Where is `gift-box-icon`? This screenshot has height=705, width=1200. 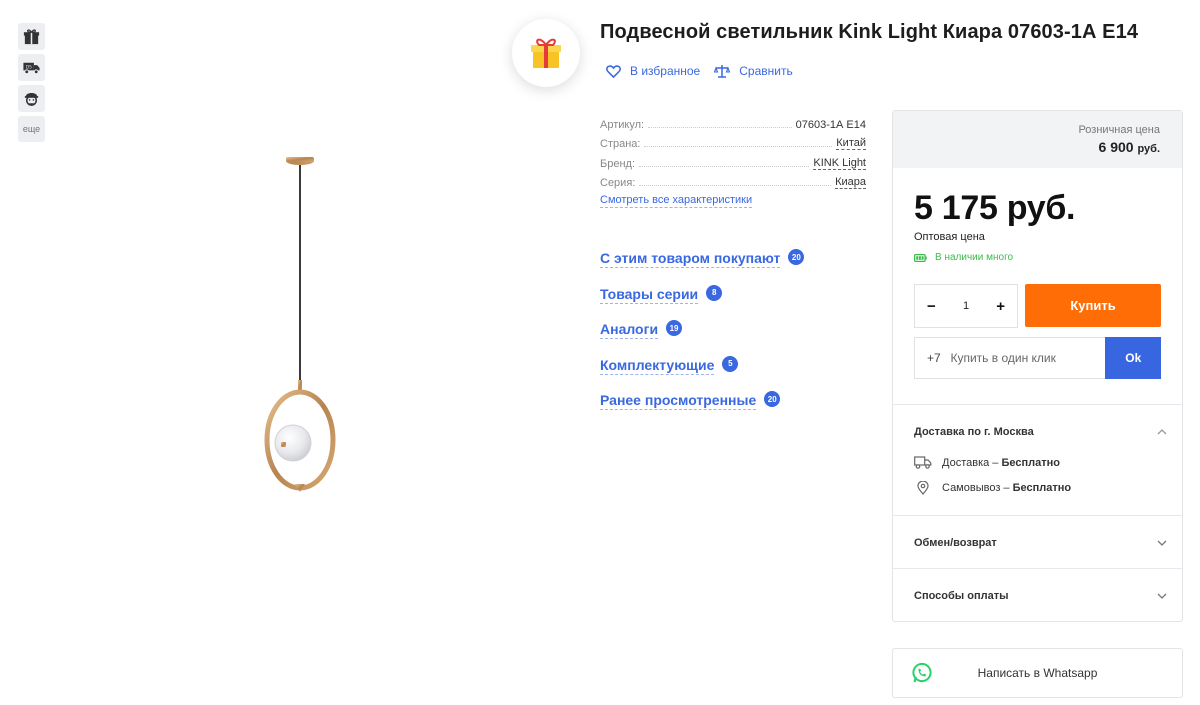
gift-box-icon is located at coordinates (546, 53).